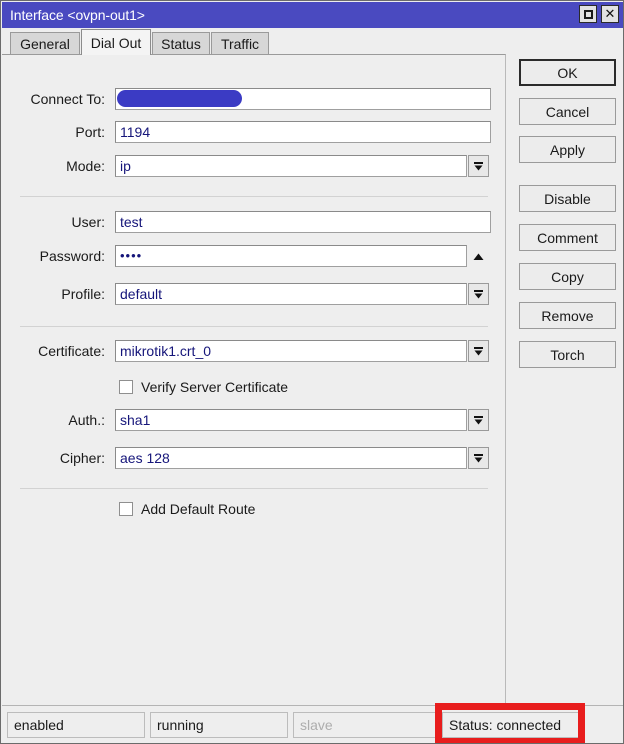 This screenshot has width=624, height=744. What do you see at coordinates (312, 41) in the screenshot?
I see `tab-bar: General Dial Out Status Traffic` at bounding box center [312, 41].